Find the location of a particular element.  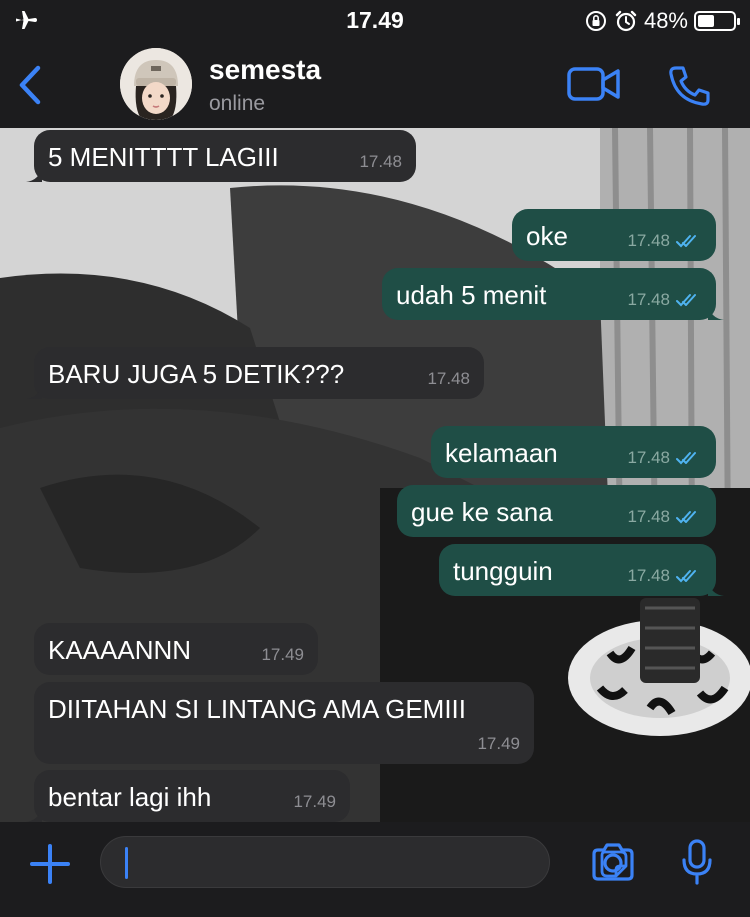

incoming-message-bubble: 5 MENITTTT LAGIII 17.48 is located at coordinates (221, 156).